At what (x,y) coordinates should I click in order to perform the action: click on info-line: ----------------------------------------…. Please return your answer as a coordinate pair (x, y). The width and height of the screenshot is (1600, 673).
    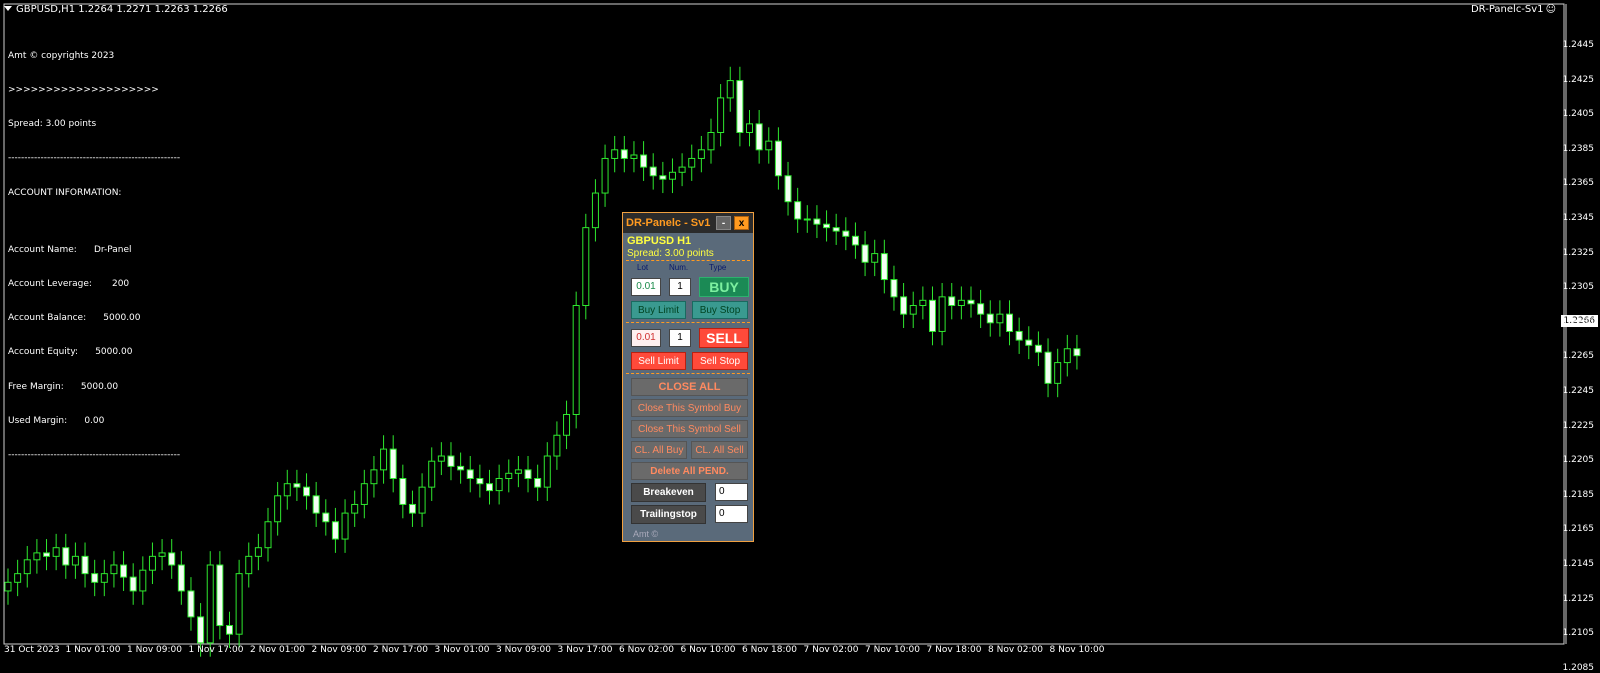
    Looking at the image, I should click on (94, 455).